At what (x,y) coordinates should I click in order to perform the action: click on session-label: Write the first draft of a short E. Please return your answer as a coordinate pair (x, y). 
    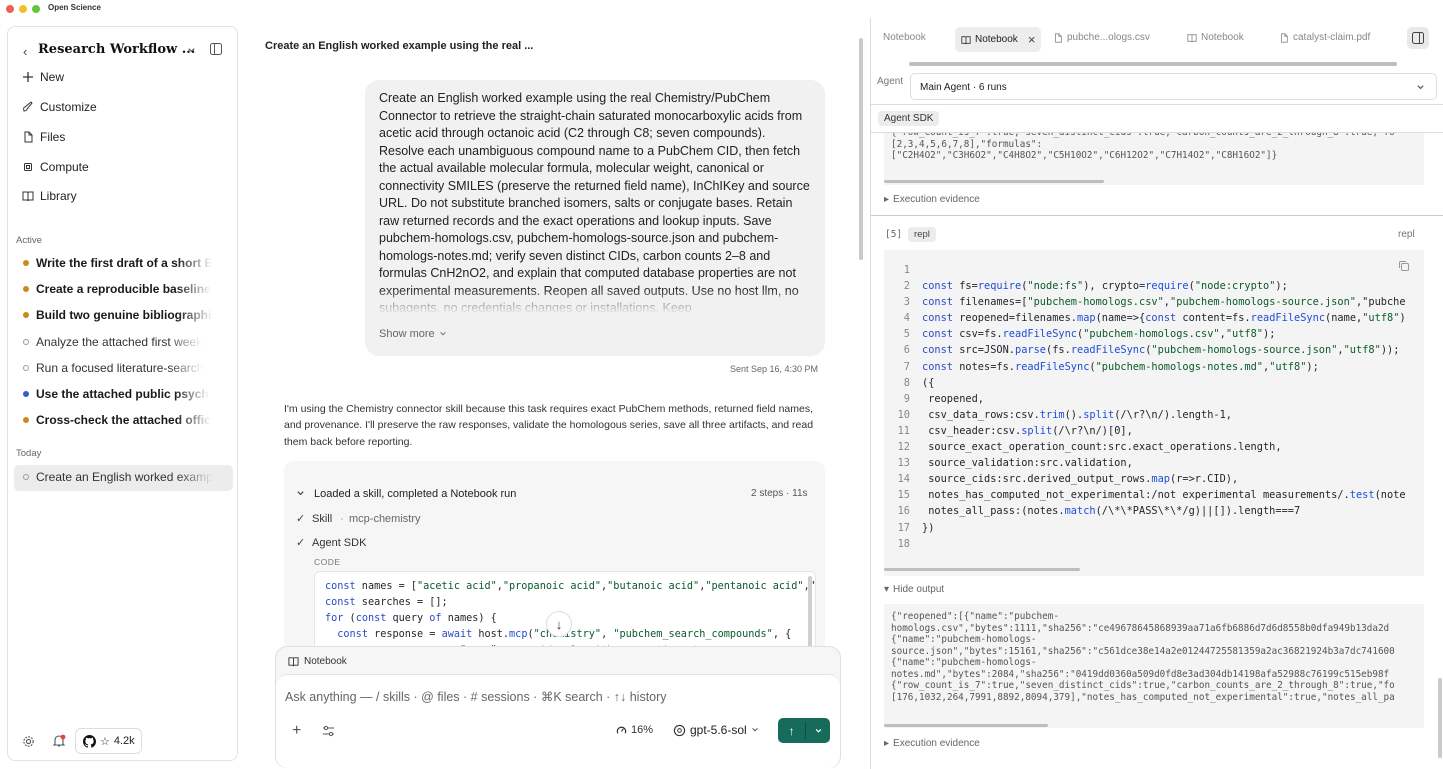
    Looking at the image, I should click on (124, 263).